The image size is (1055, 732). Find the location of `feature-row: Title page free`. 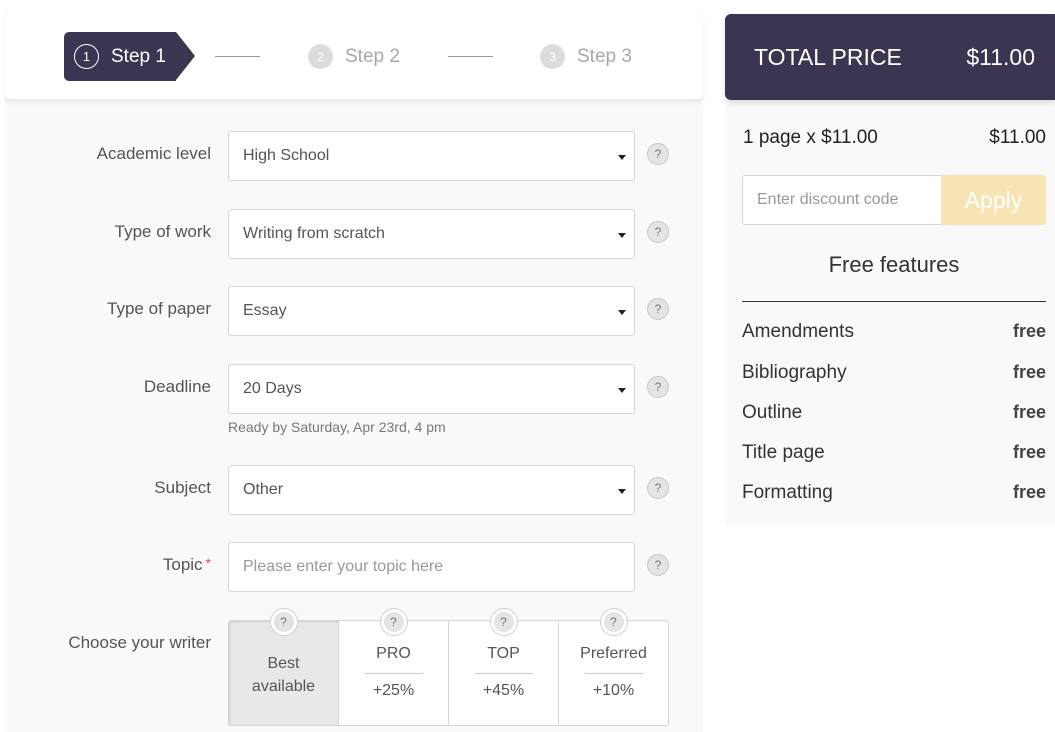

feature-row: Title page free is located at coordinates (894, 455).